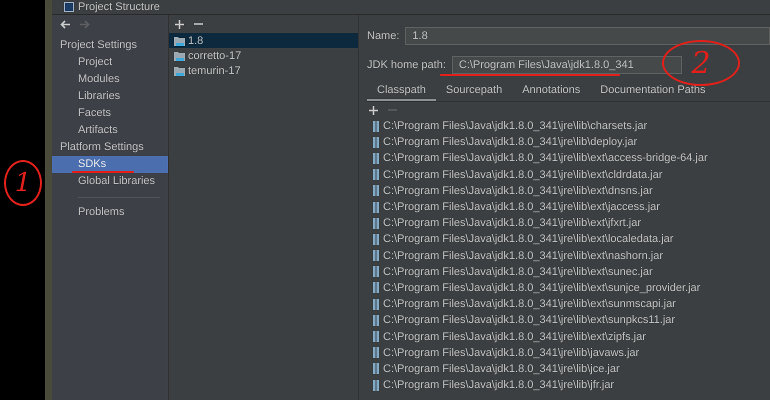  I want to click on sidebar-item: Global Libraries, so click(110, 181).